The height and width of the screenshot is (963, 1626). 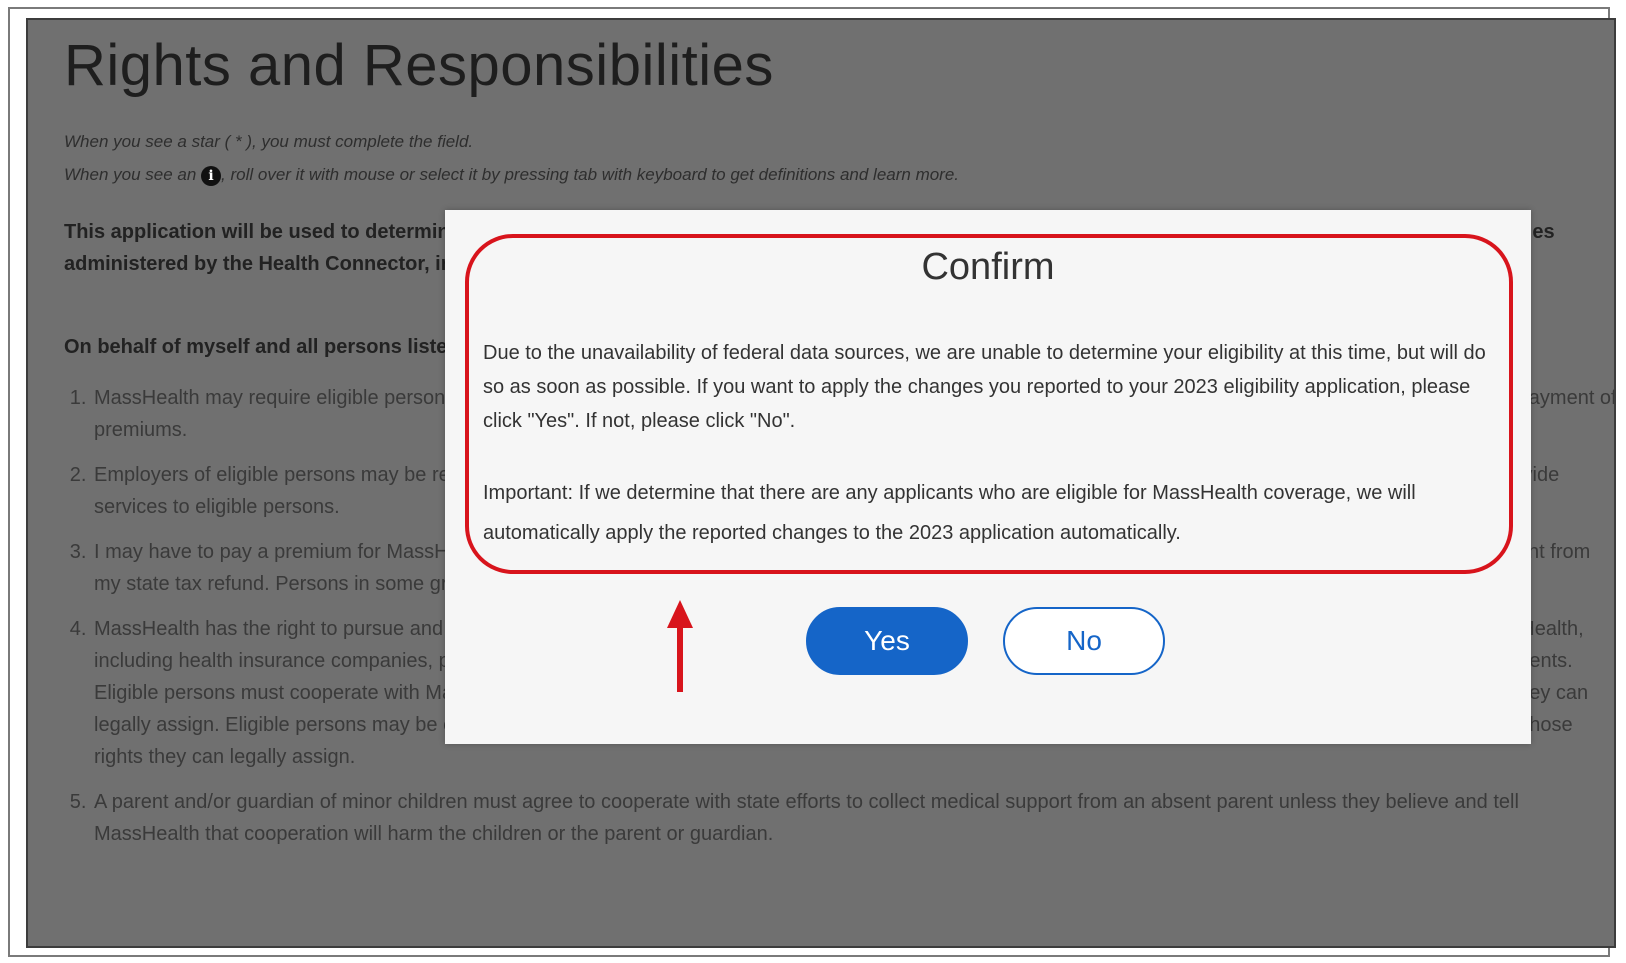 What do you see at coordinates (419, 65) in the screenshot?
I see `page-title: Rights and Responsibilities` at bounding box center [419, 65].